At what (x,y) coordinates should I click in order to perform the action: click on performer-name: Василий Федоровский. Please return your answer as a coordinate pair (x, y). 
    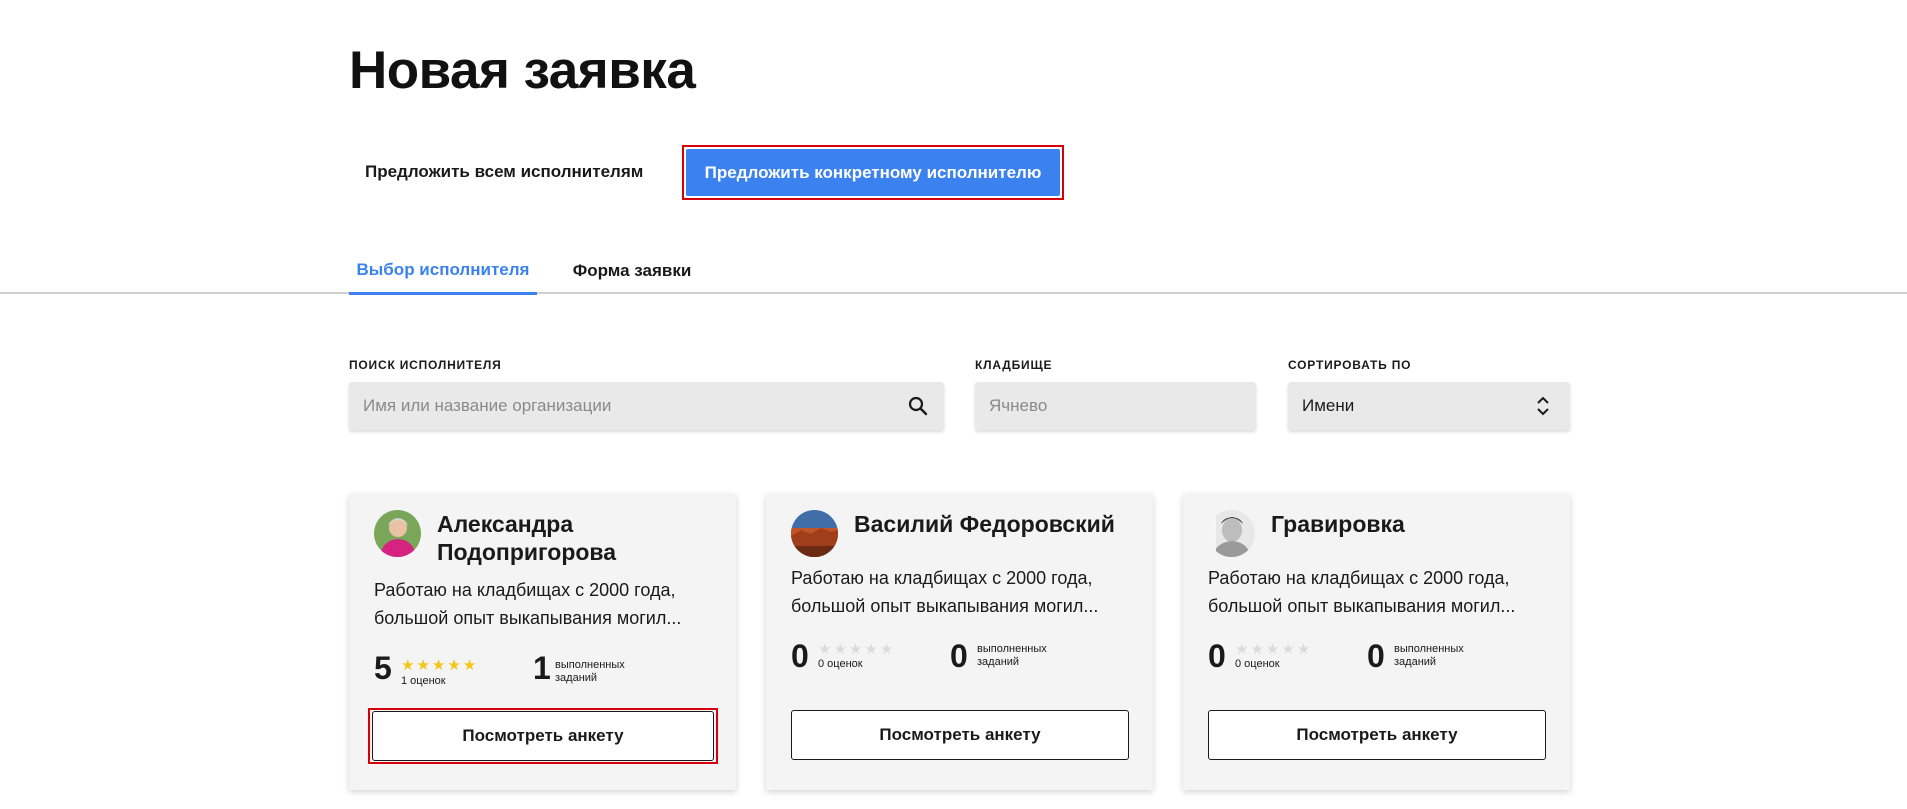
    Looking at the image, I should click on (984, 524).